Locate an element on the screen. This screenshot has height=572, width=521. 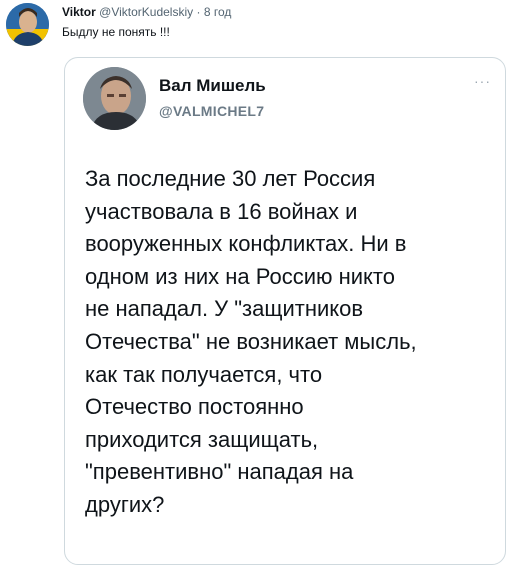
tweet-text: Быдлу не понять !!! is located at coordinates (116, 32).